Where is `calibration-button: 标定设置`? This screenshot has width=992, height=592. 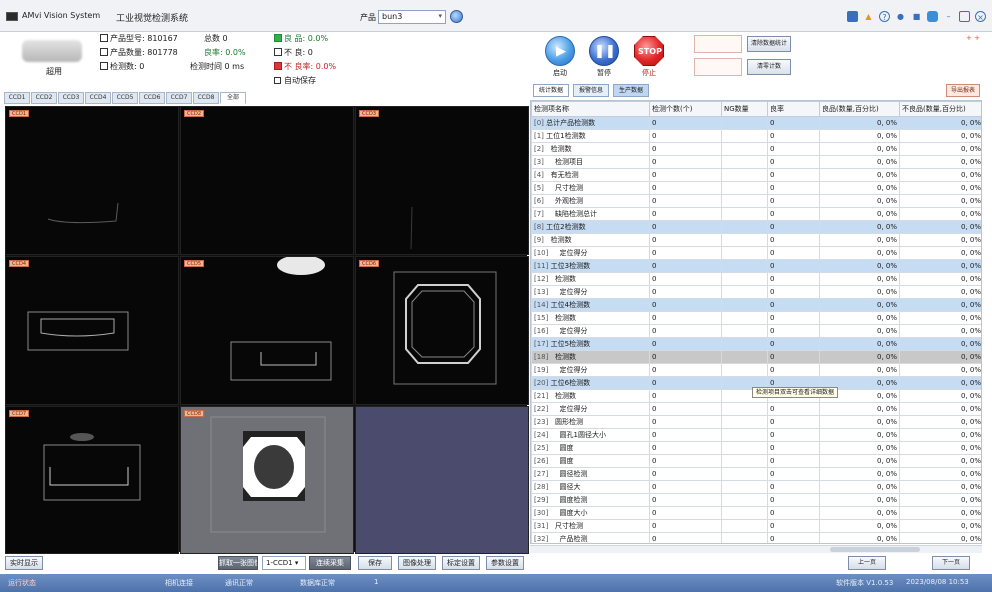 calibration-button: 标定设置 is located at coordinates (461, 563).